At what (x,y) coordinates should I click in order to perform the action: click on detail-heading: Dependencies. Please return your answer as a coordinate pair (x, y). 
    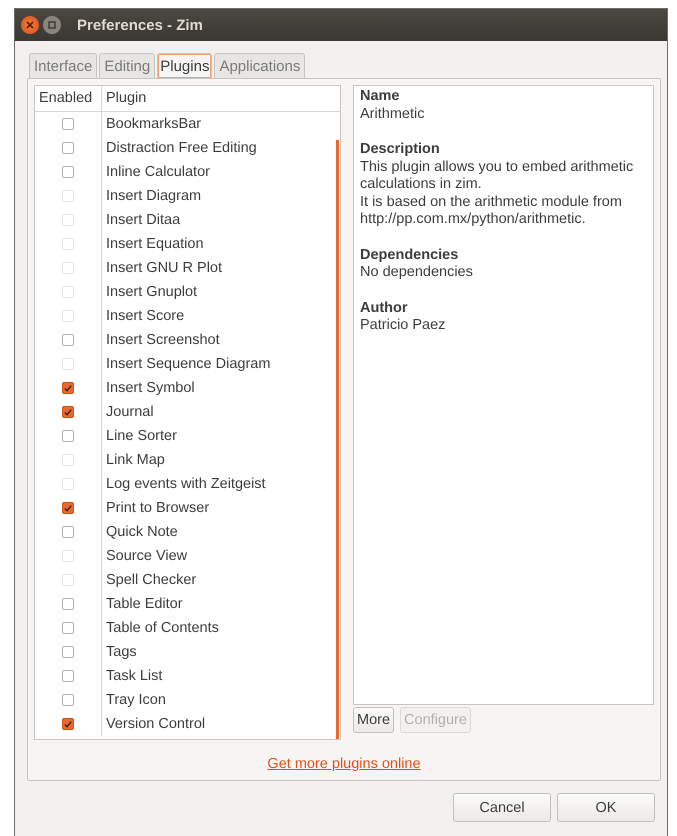
    Looking at the image, I should click on (410, 255).